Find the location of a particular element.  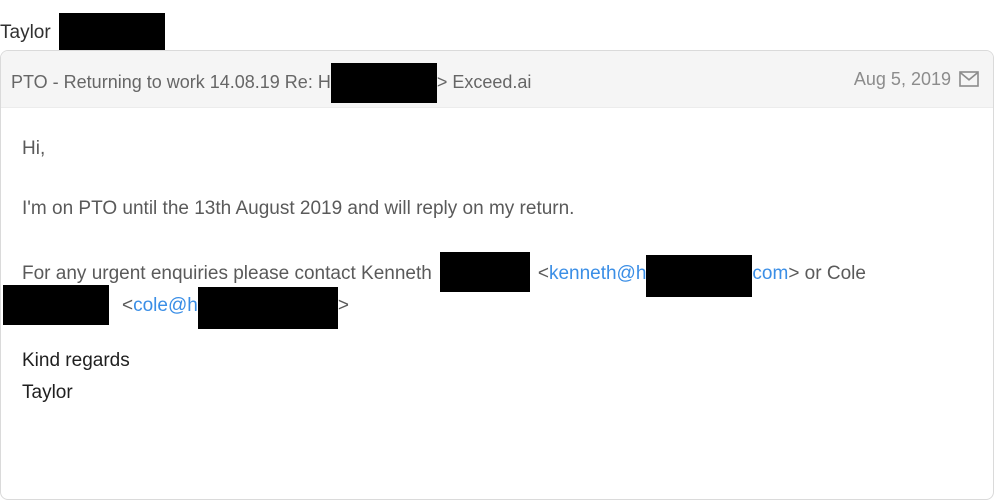

date-area: Aug 5, 2019 is located at coordinates (916, 79).